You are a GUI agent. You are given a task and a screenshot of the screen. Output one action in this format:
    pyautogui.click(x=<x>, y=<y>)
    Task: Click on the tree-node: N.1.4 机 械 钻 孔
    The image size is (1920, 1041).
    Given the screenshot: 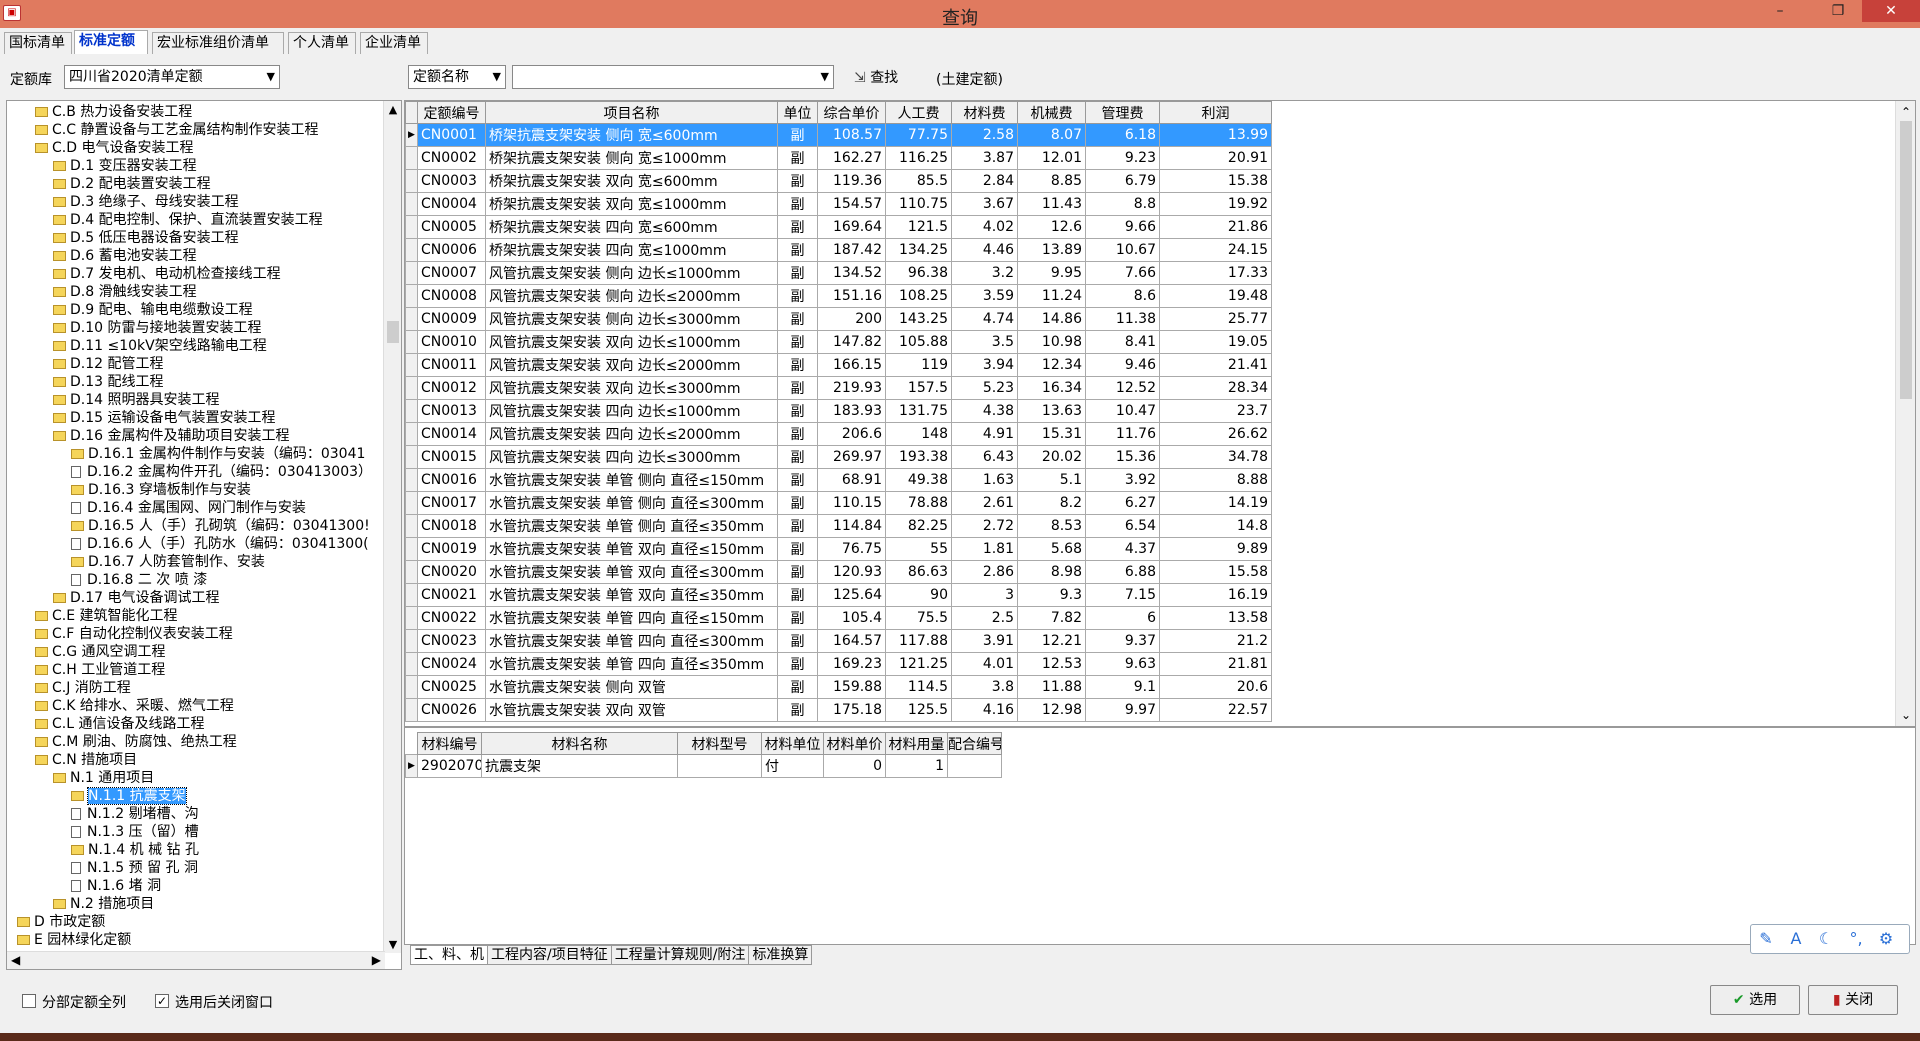 What is the action you would take?
    pyautogui.click(x=135, y=850)
    